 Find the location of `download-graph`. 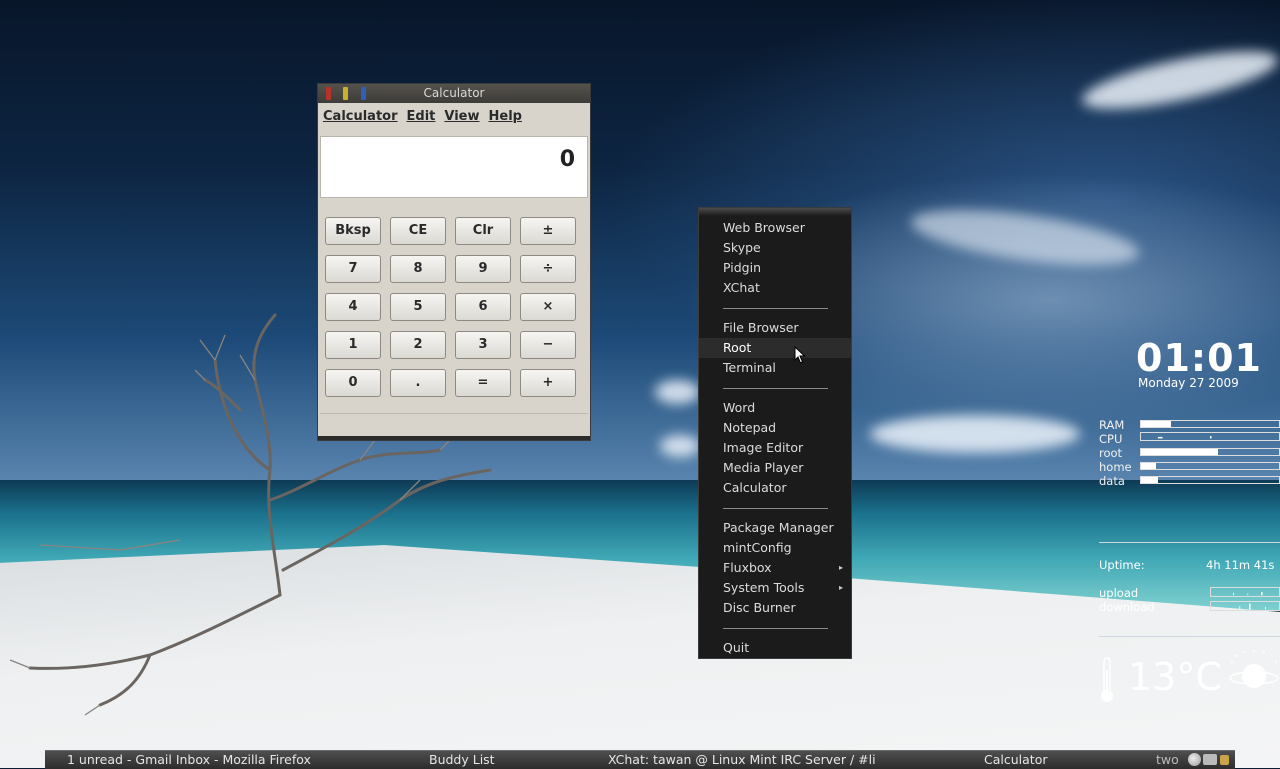

download-graph is located at coordinates (1245, 606).